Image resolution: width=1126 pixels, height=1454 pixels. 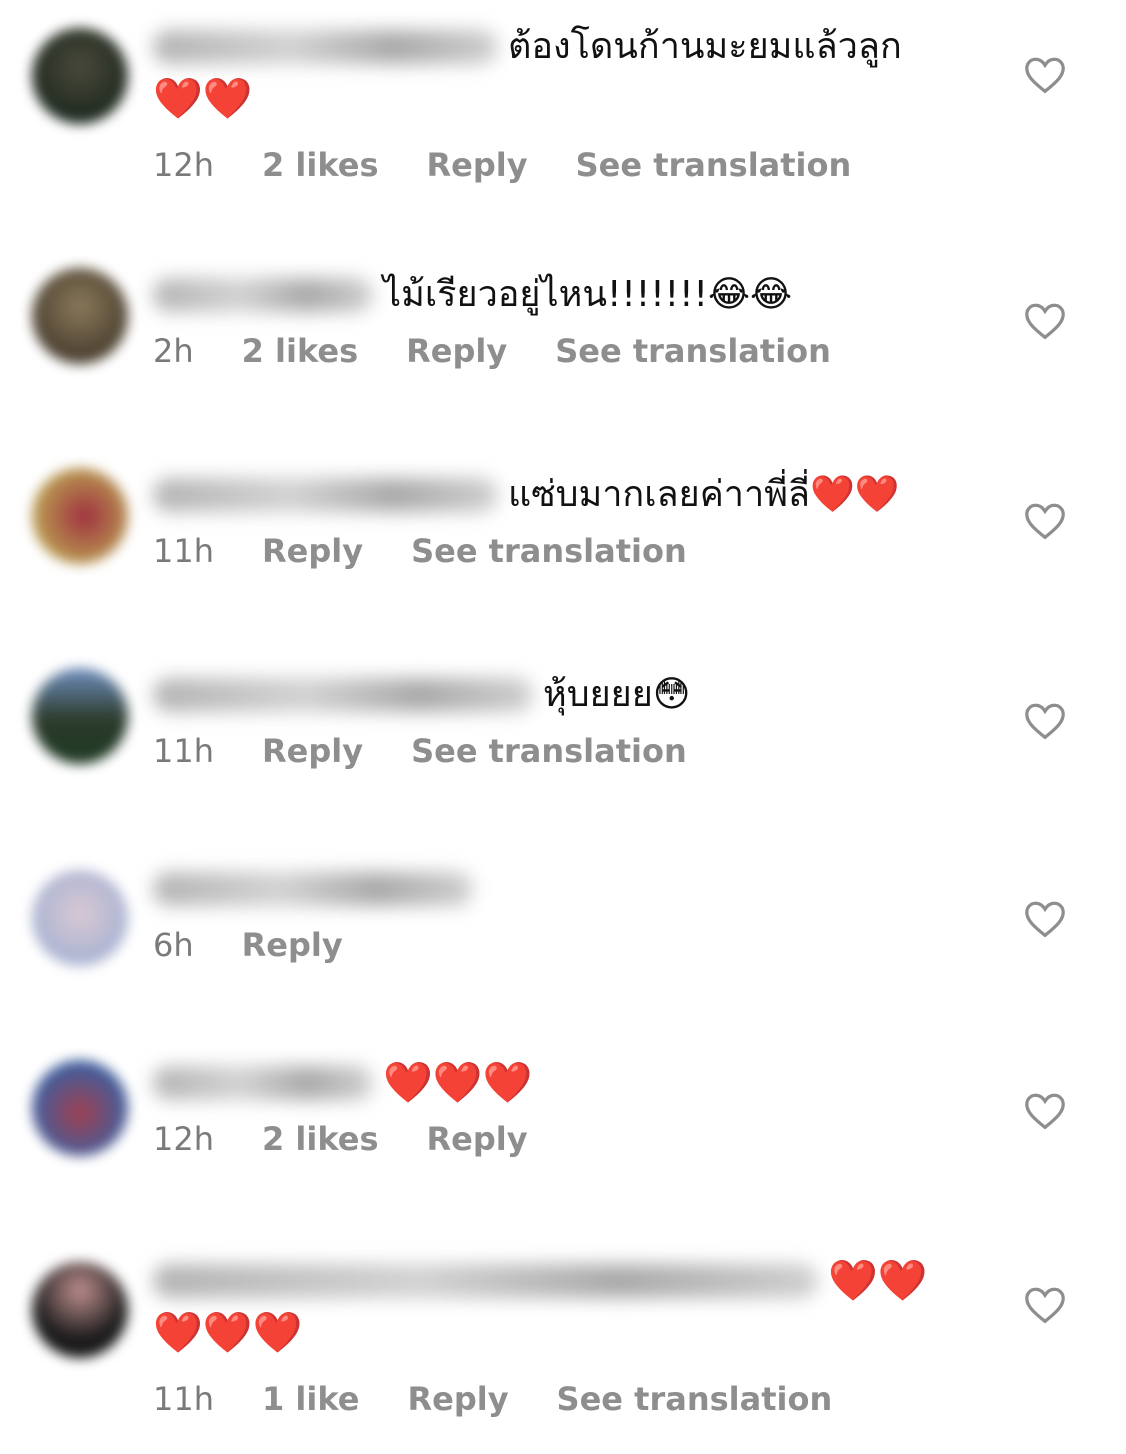 What do you see at coordinates (617, 694) in the screenshot?
I see `comment-text: หุ้บยยย😳` at bounding box center [617, 694].